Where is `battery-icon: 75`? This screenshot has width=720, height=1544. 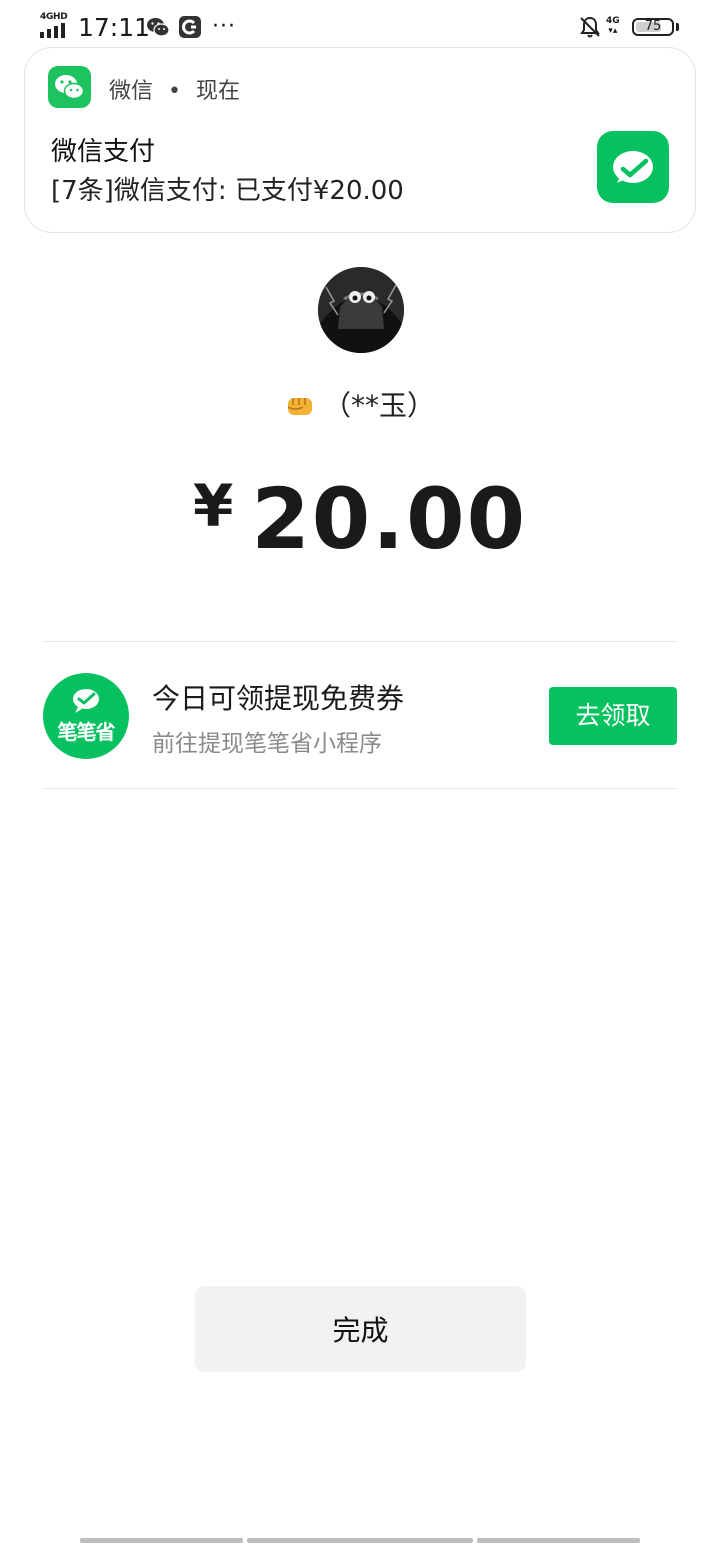 battery-icon: 75 is located at coordinates (653, 27).